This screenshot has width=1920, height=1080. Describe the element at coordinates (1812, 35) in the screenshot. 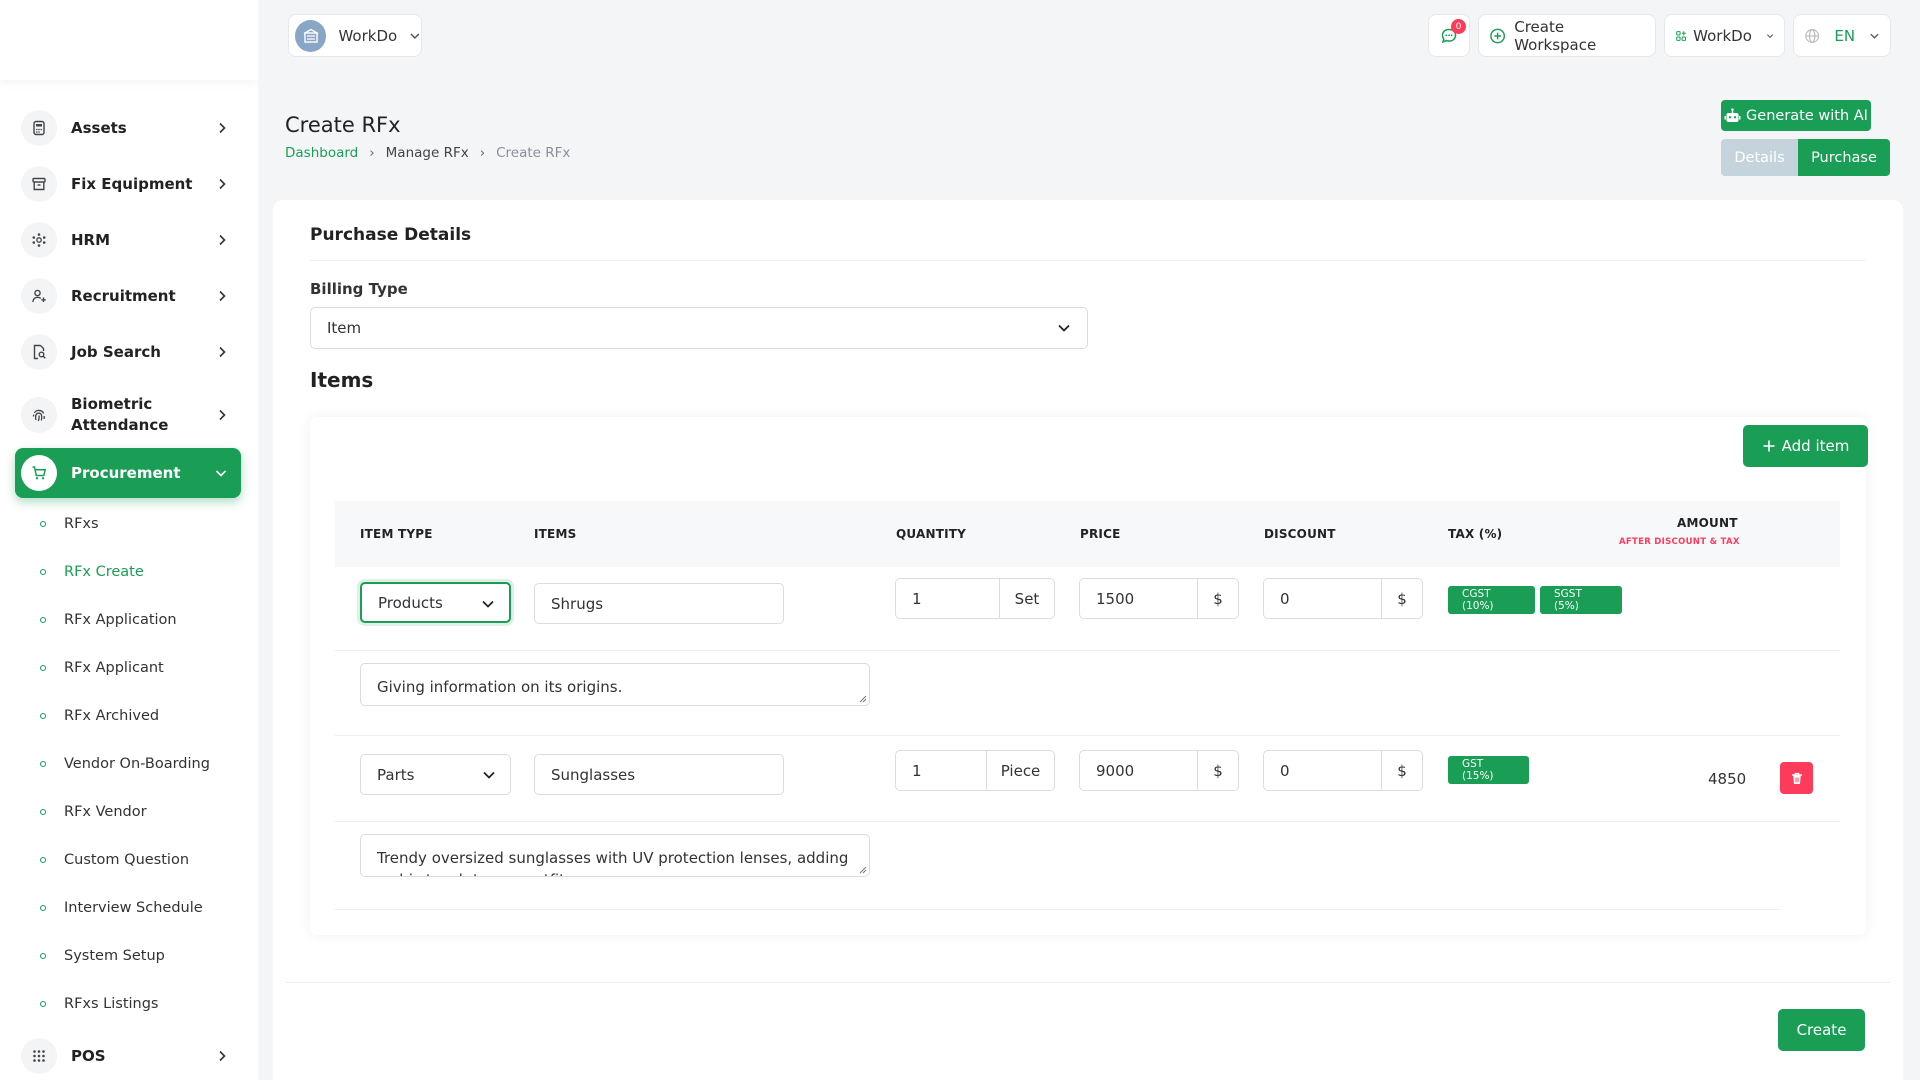

I see `globe-icon` at that location.